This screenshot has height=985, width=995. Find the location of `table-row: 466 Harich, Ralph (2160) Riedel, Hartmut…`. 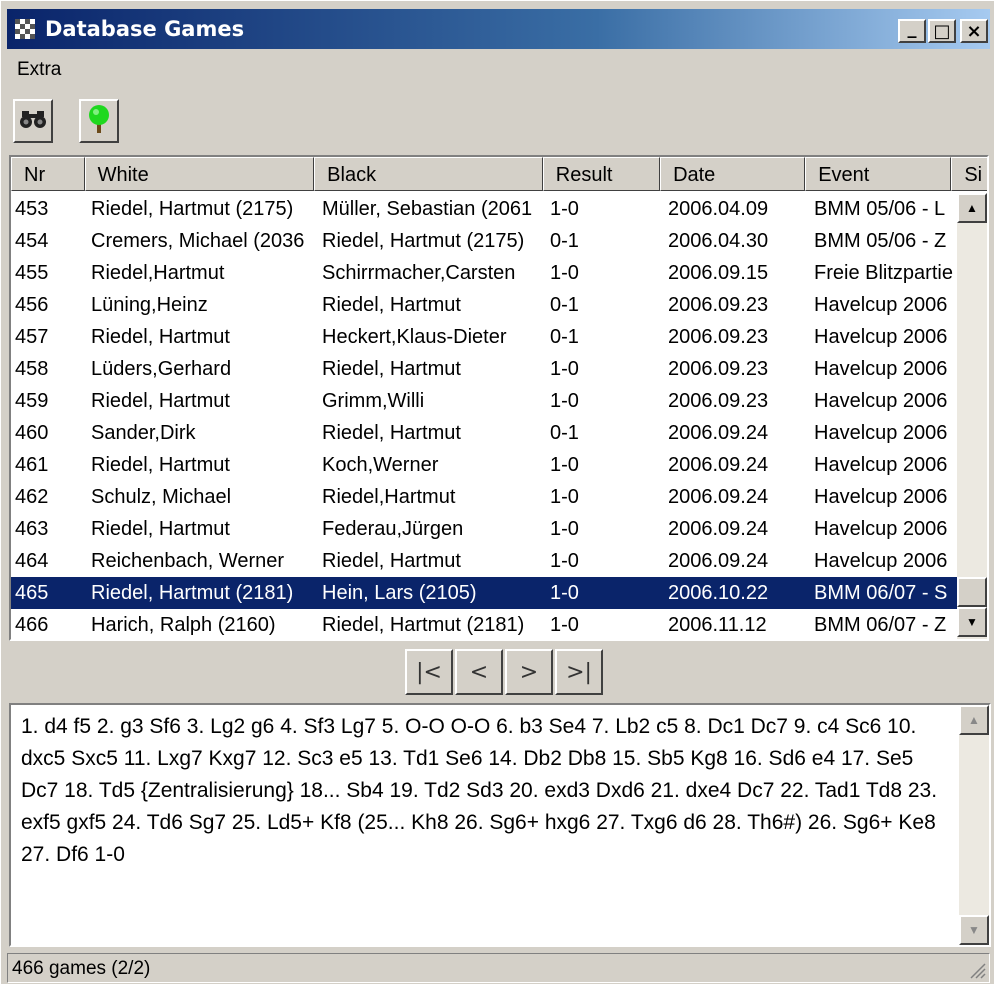

table-row: 466 Harich, Ralph (2160) Riedel, Hartmut… is located at coordinates (484, 624).